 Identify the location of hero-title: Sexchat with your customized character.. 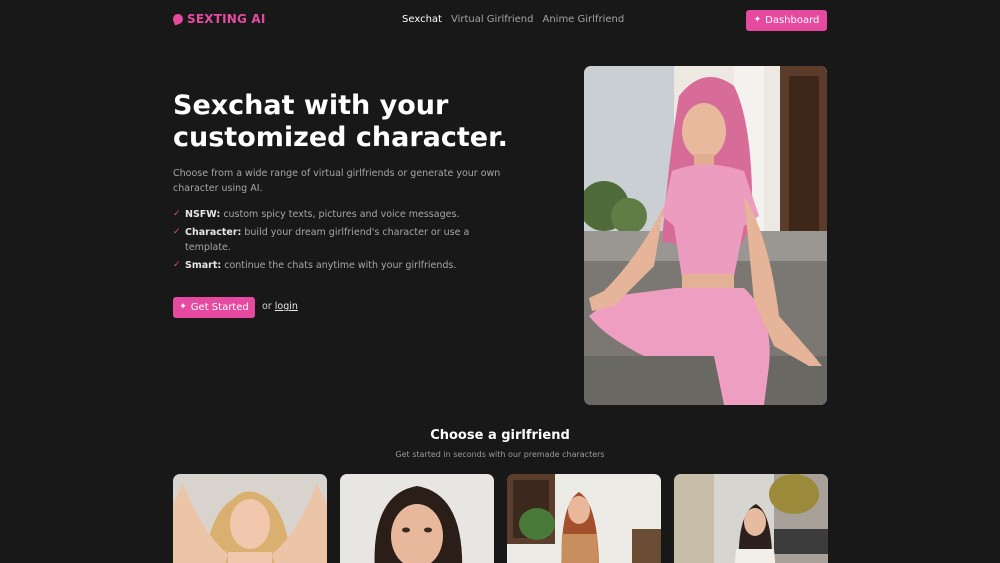
(340, 121).